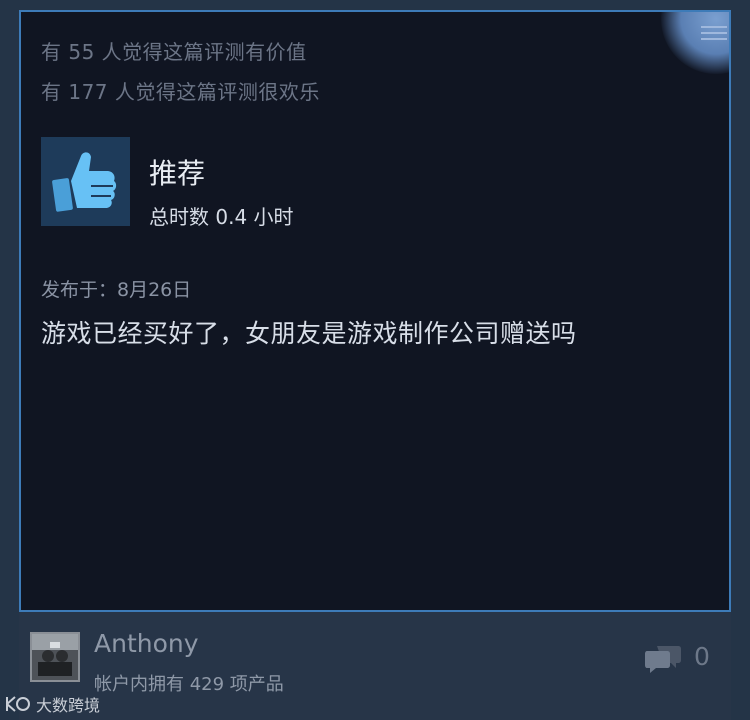 Image resolution: width=750 pixels, height=720 pixels. What do you see at coordinates (663, 659) in the screenshot?
I see `speech-bubble-icon` at bounding box center [663, 659].